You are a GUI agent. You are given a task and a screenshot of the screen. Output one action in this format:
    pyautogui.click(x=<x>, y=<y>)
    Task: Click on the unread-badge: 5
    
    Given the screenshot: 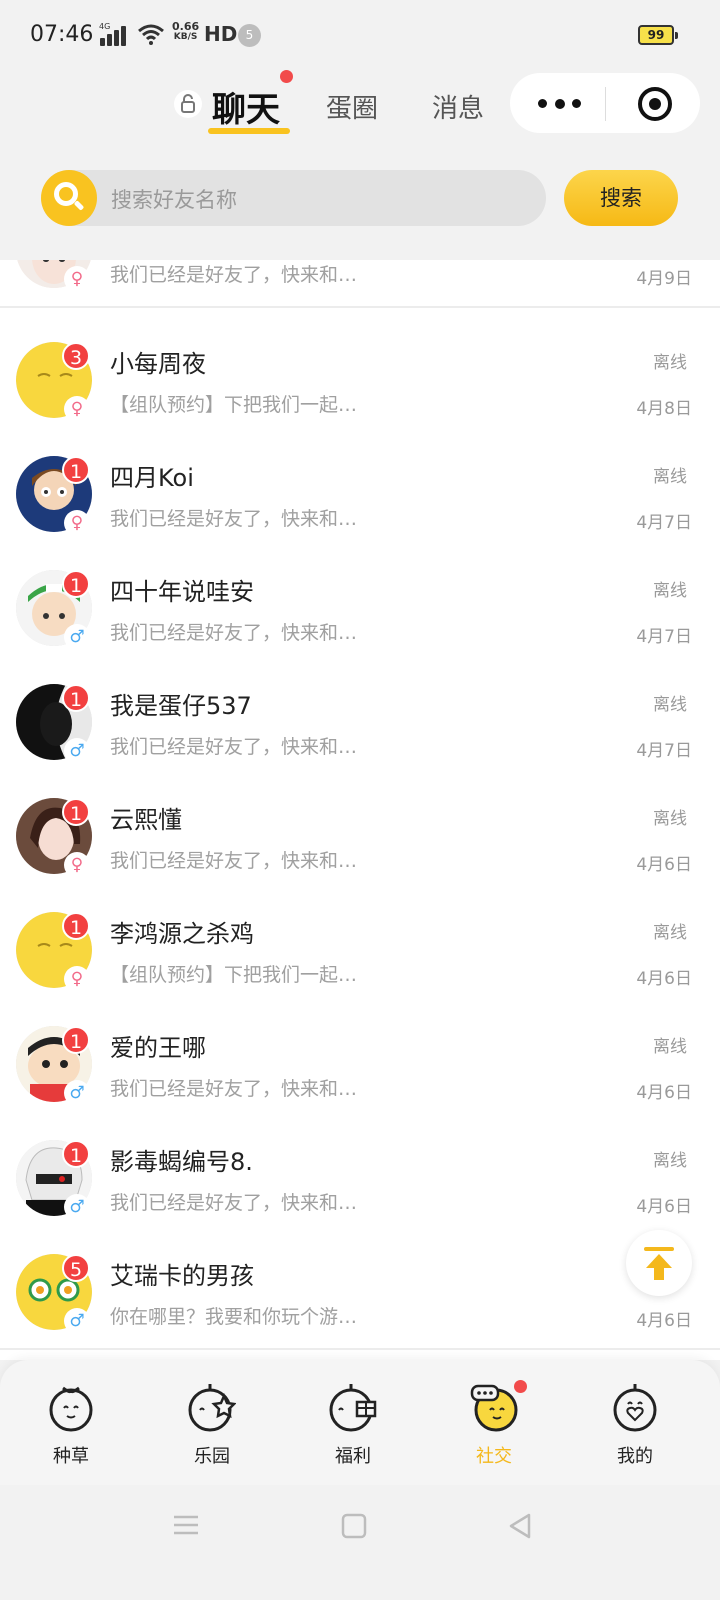 What is the action you would take?
    pyautogui.click(x=76, y=1268)
    